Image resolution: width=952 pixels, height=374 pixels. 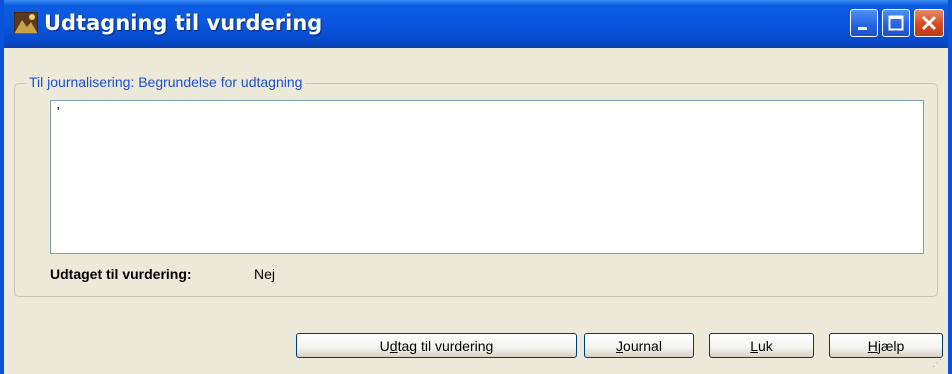 I want to click on button-accelerator: H, so click(x=872, y=345).